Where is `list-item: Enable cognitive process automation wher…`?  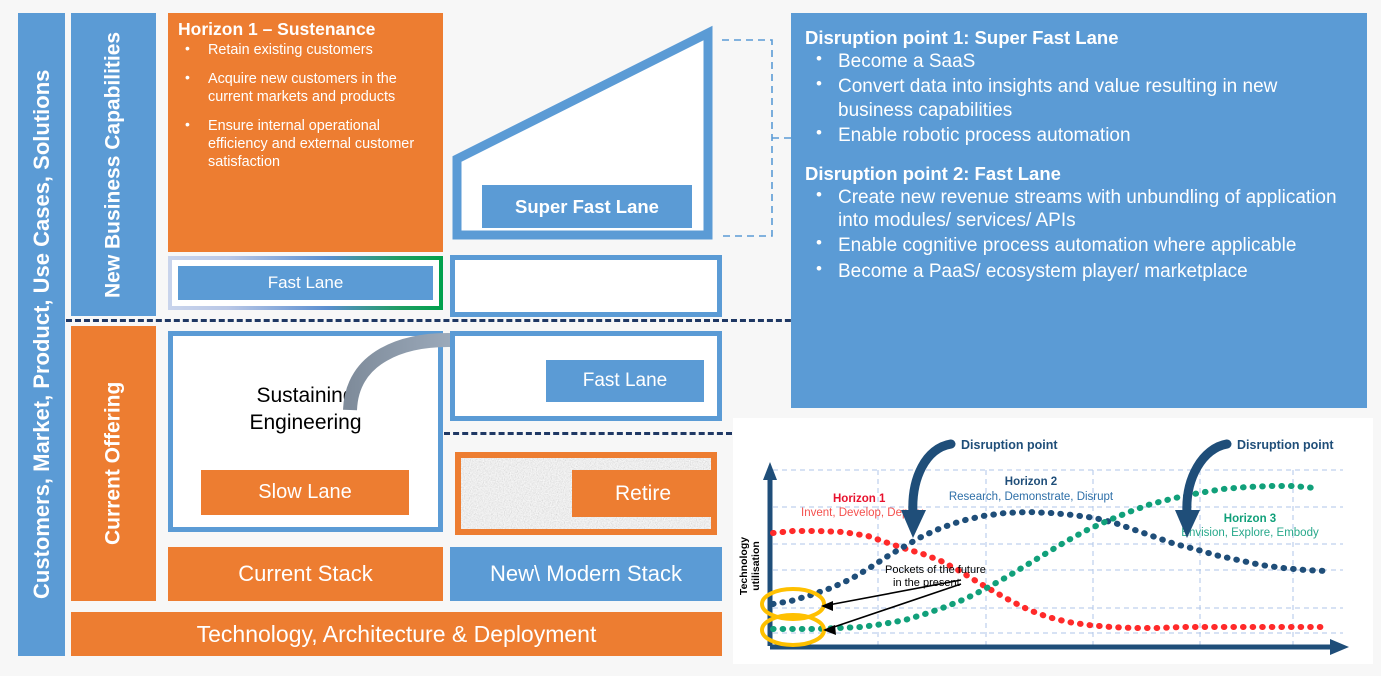
list-item: Enable cognitive process automation wher… is located at coordinates (1078, 245).